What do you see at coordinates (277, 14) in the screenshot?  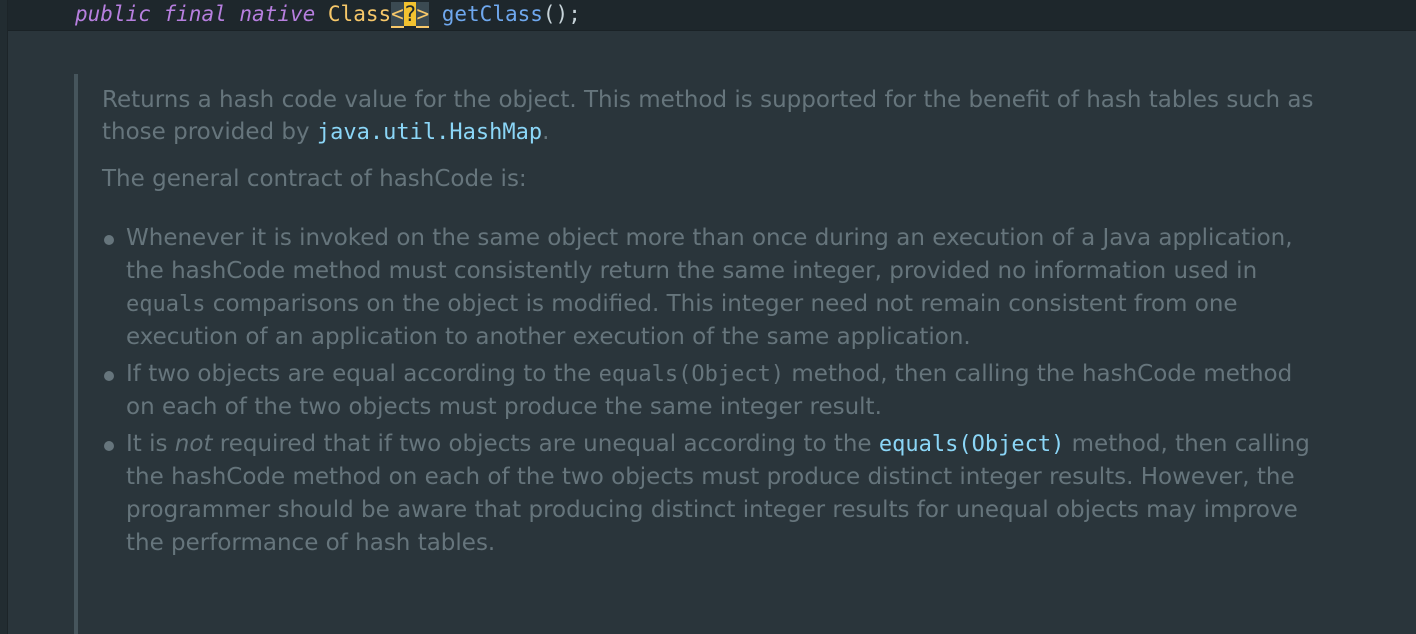 I see `keyword-native: native` at bounding box center [277, 14].